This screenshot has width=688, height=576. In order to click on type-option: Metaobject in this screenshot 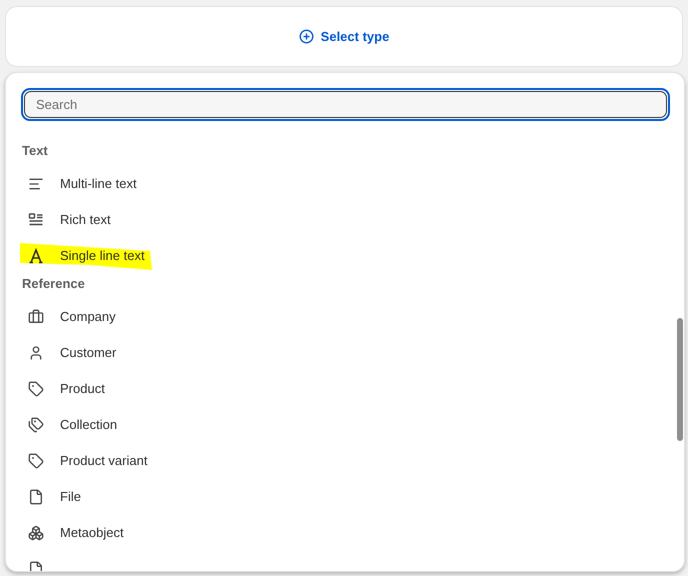, I will do `click(77, 533)`.